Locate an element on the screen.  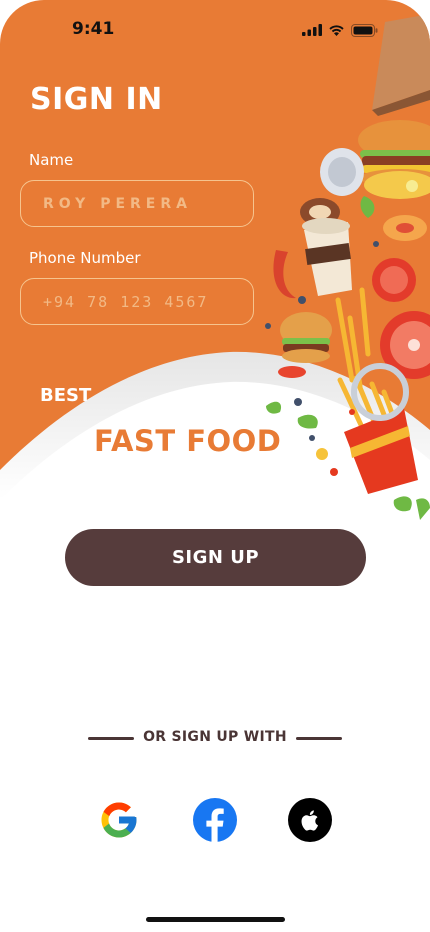
name-field is located at coordinates (137, 203).